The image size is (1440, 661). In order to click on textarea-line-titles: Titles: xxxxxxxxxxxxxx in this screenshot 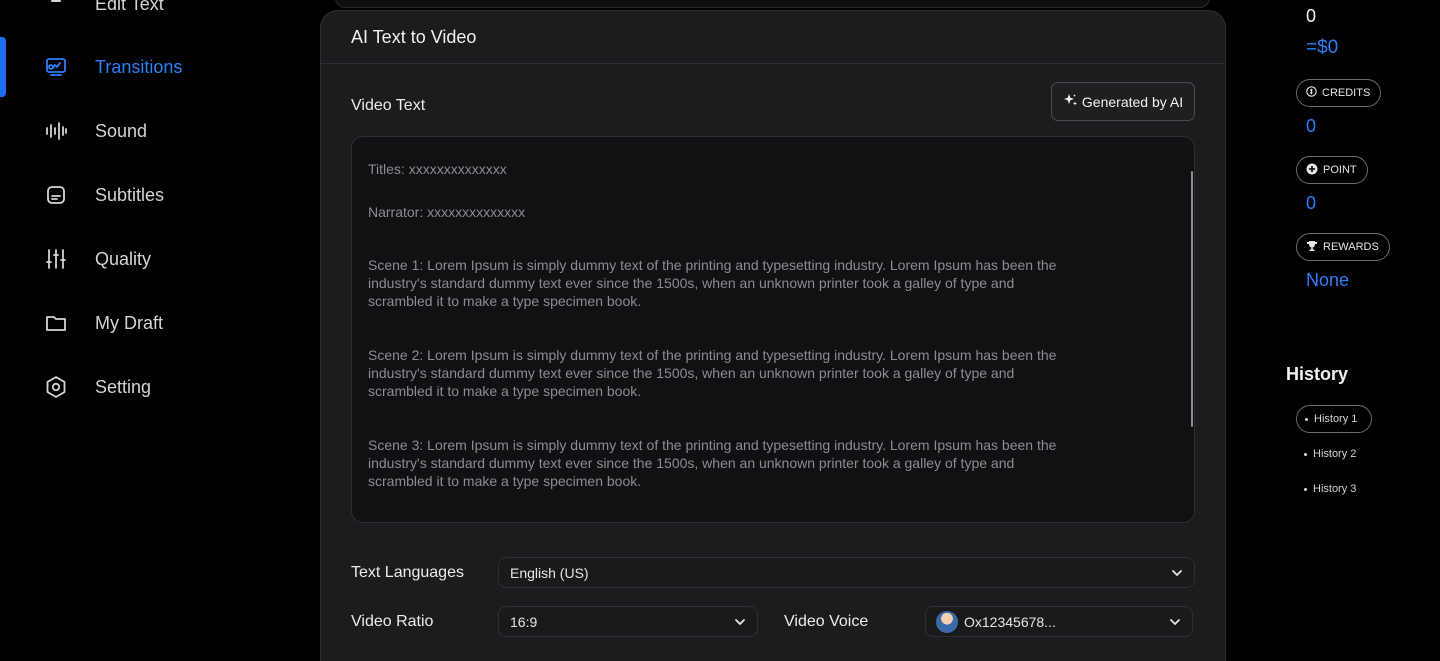, I will do `click(437, 169)`.